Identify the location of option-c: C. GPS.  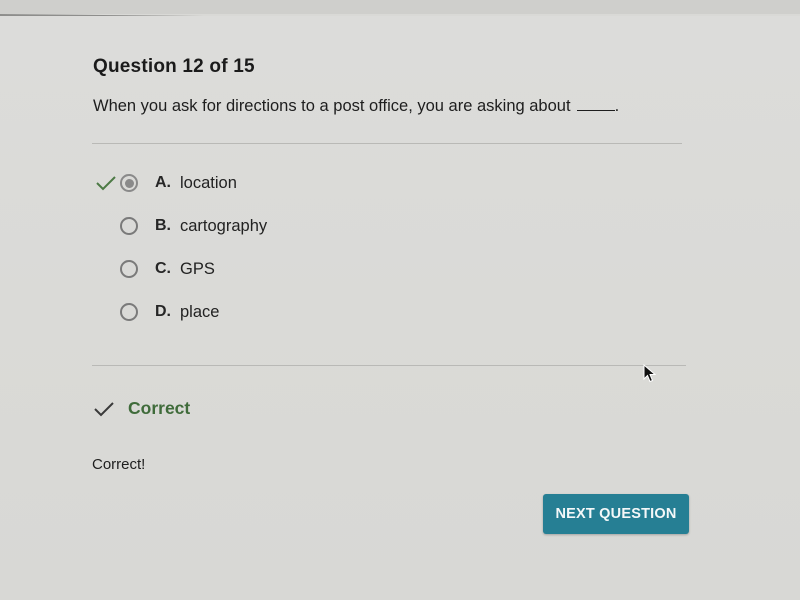
(167, 269).